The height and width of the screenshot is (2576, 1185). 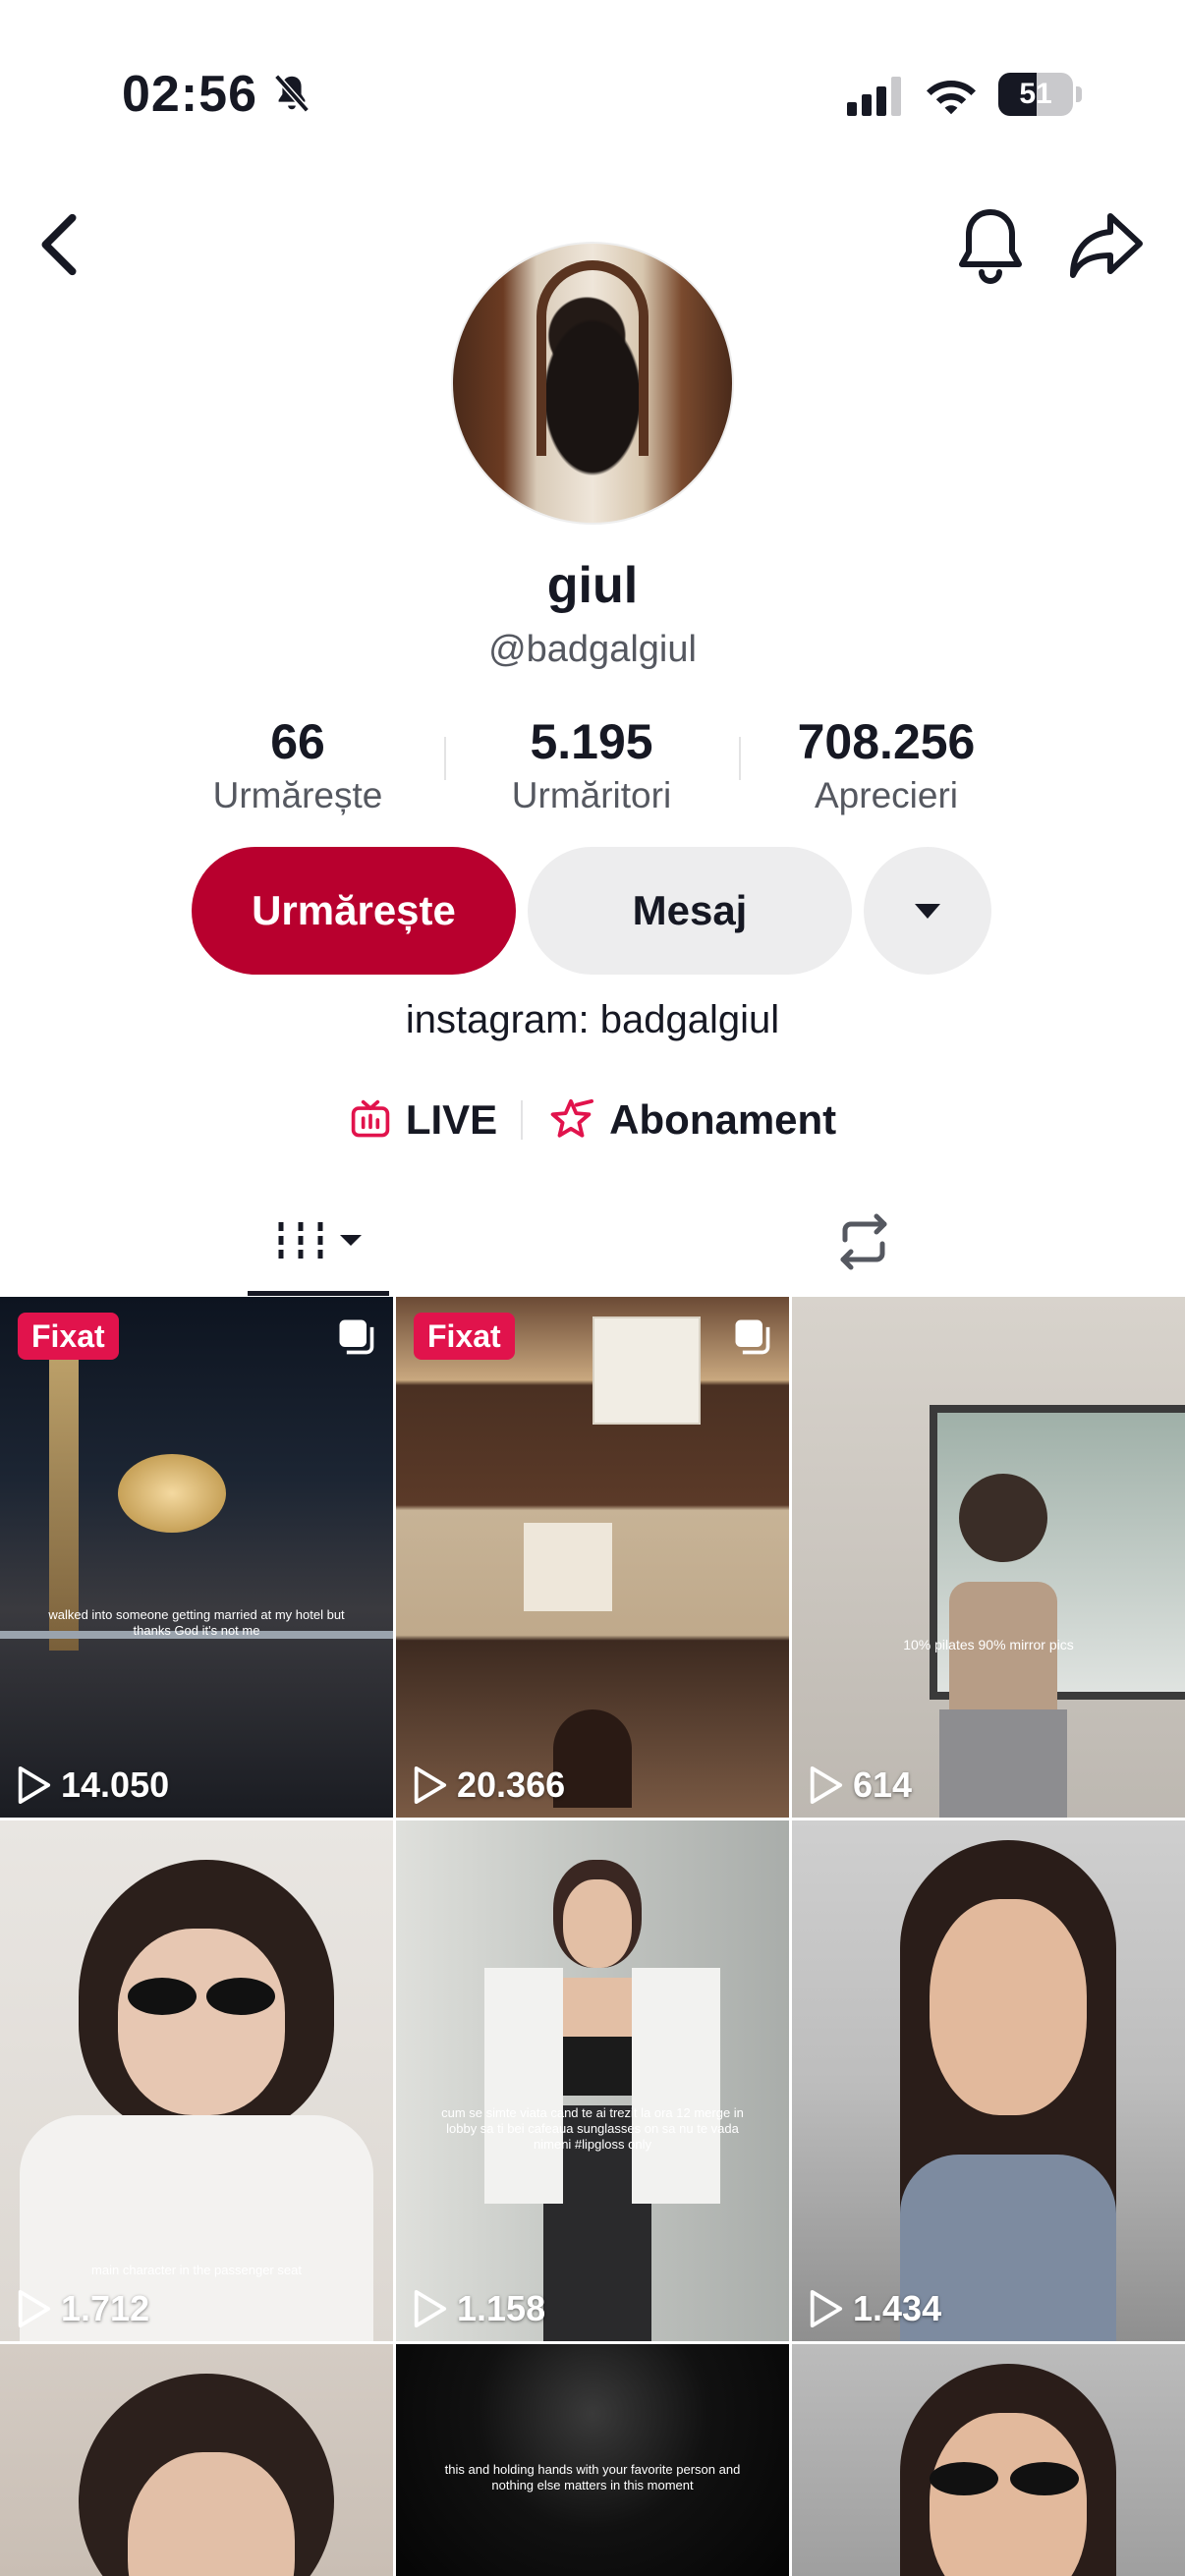 I want to click on tab-reposts, so click(x=864, y=1242).